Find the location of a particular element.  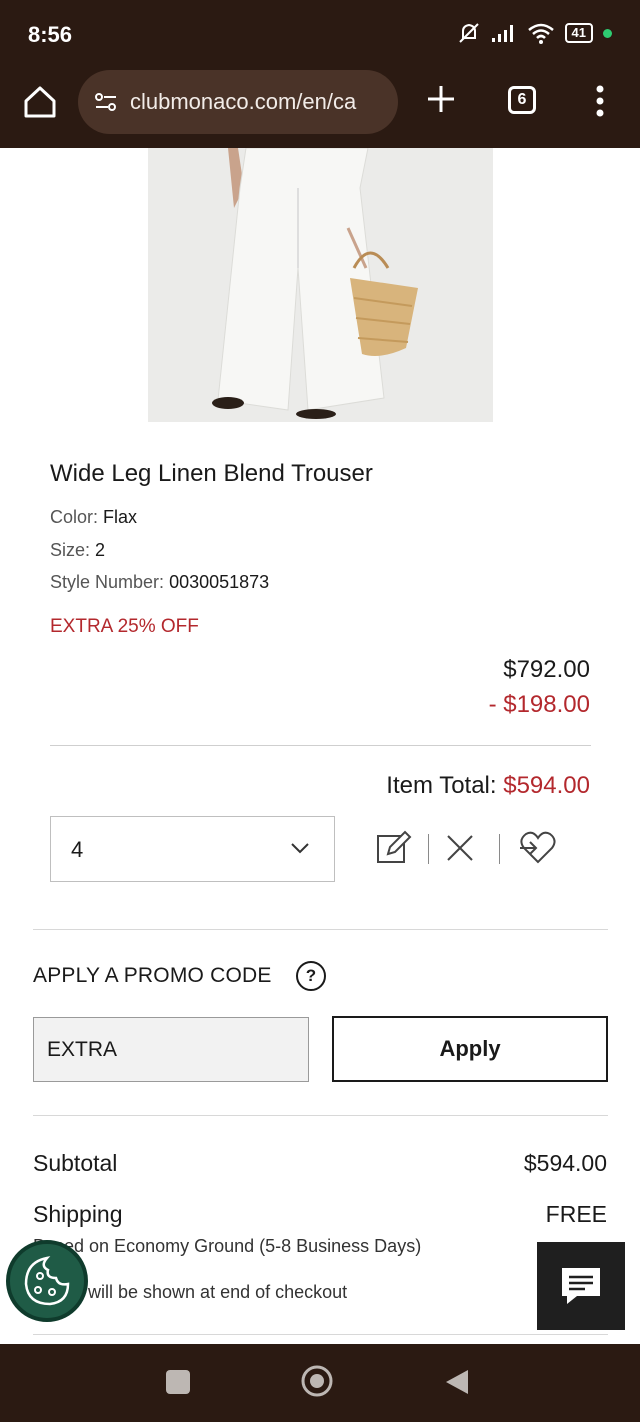

privacy-dot is located at coordinates (607, 33).